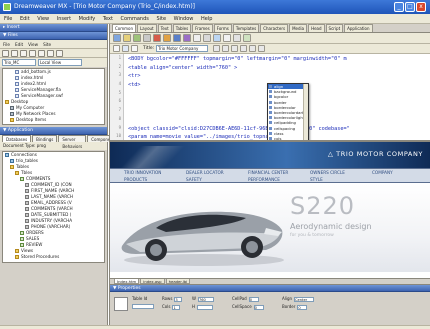  What do you see at coordinates (27, 160) in the screenshot?
I see `db-label: trio_tables` at bounding box center [27, 160].